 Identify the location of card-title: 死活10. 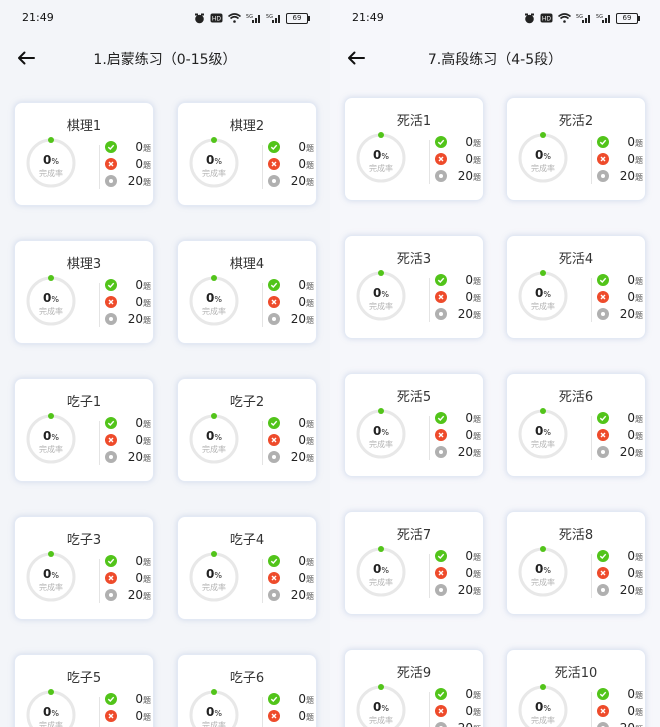
(576, 673).